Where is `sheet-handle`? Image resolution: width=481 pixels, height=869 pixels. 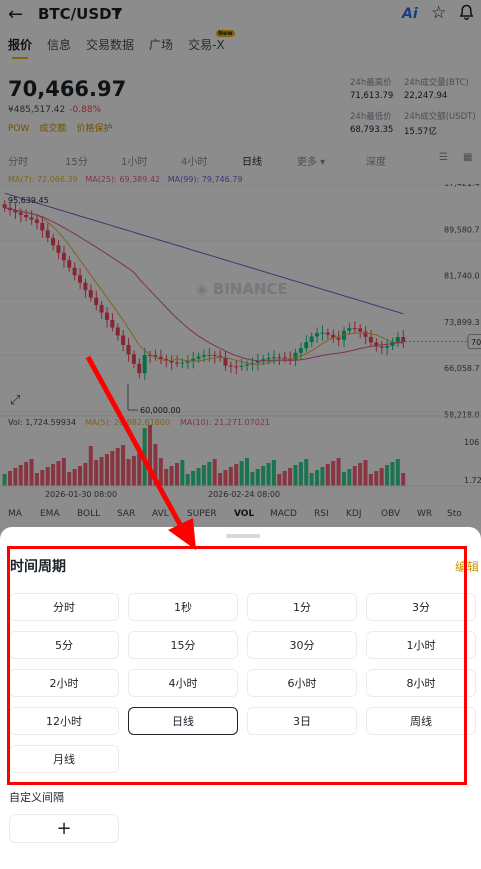
sheet-handle is located at coordinates (243, 536).